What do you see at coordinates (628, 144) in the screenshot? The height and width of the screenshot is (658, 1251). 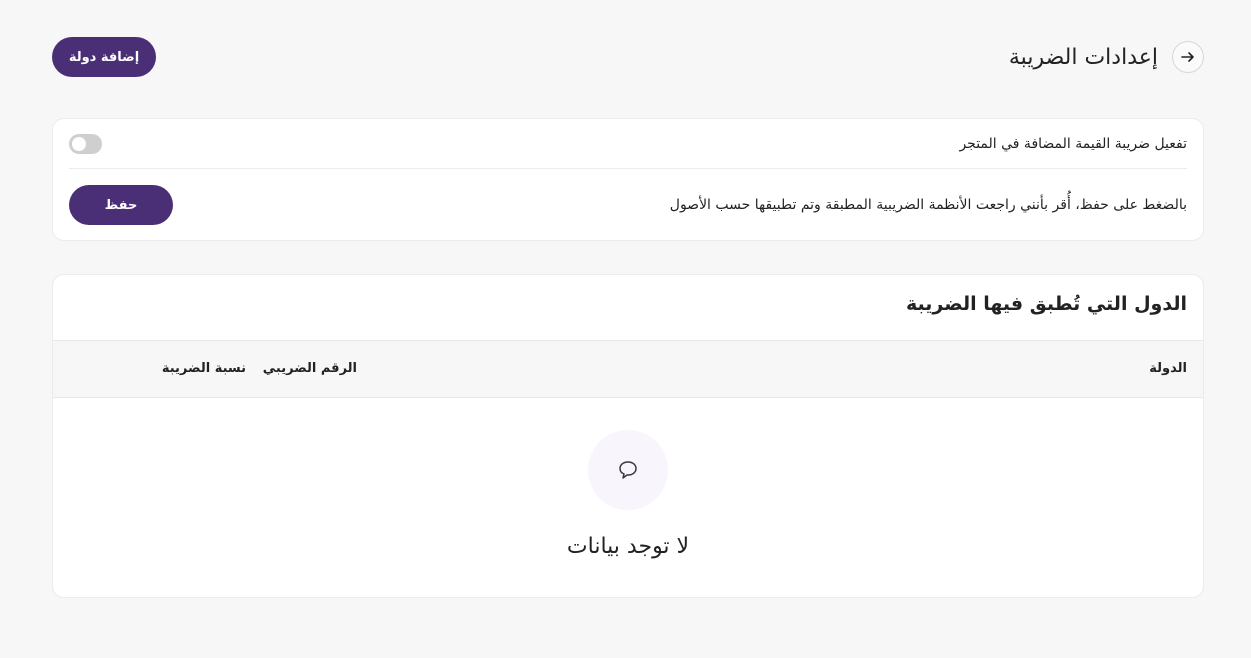 I see `vat-toggle-row: تفعيل ضريبة القيمة المضافة في المتجر` at bounding box center [628, 144].